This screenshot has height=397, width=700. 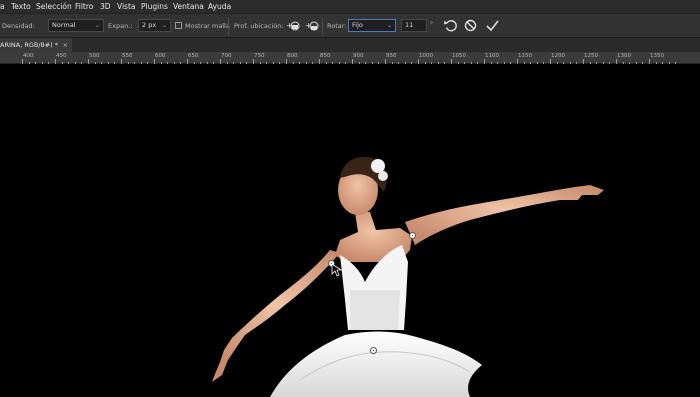 I want to click on ruler-label: 1200, so click(x=558, y=56).